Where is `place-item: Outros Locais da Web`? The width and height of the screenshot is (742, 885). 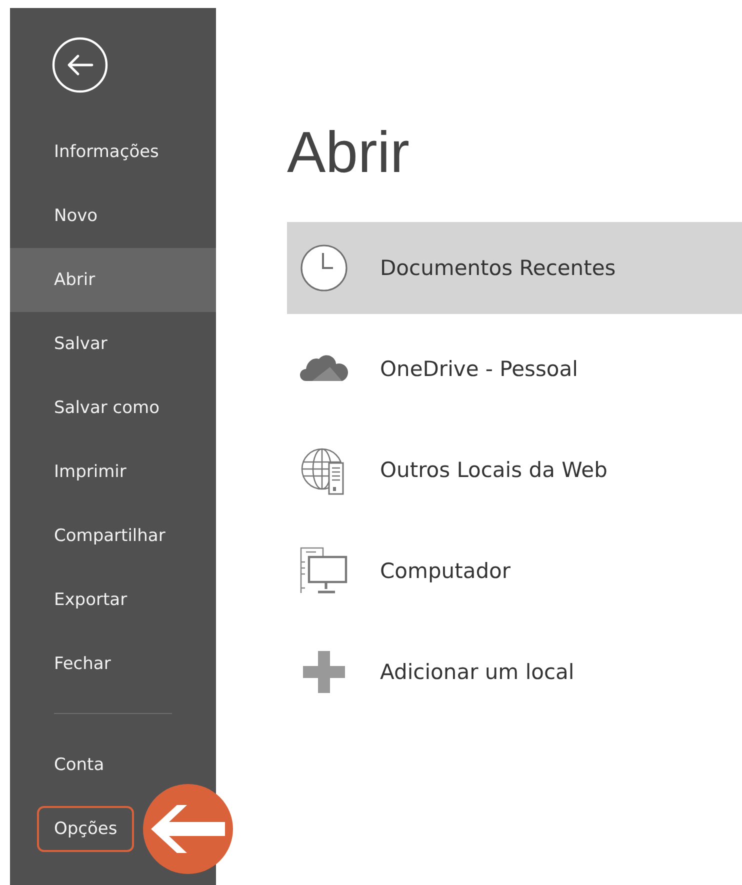 place-item: Outros Locais da Web is located at coordinates (514, 470).